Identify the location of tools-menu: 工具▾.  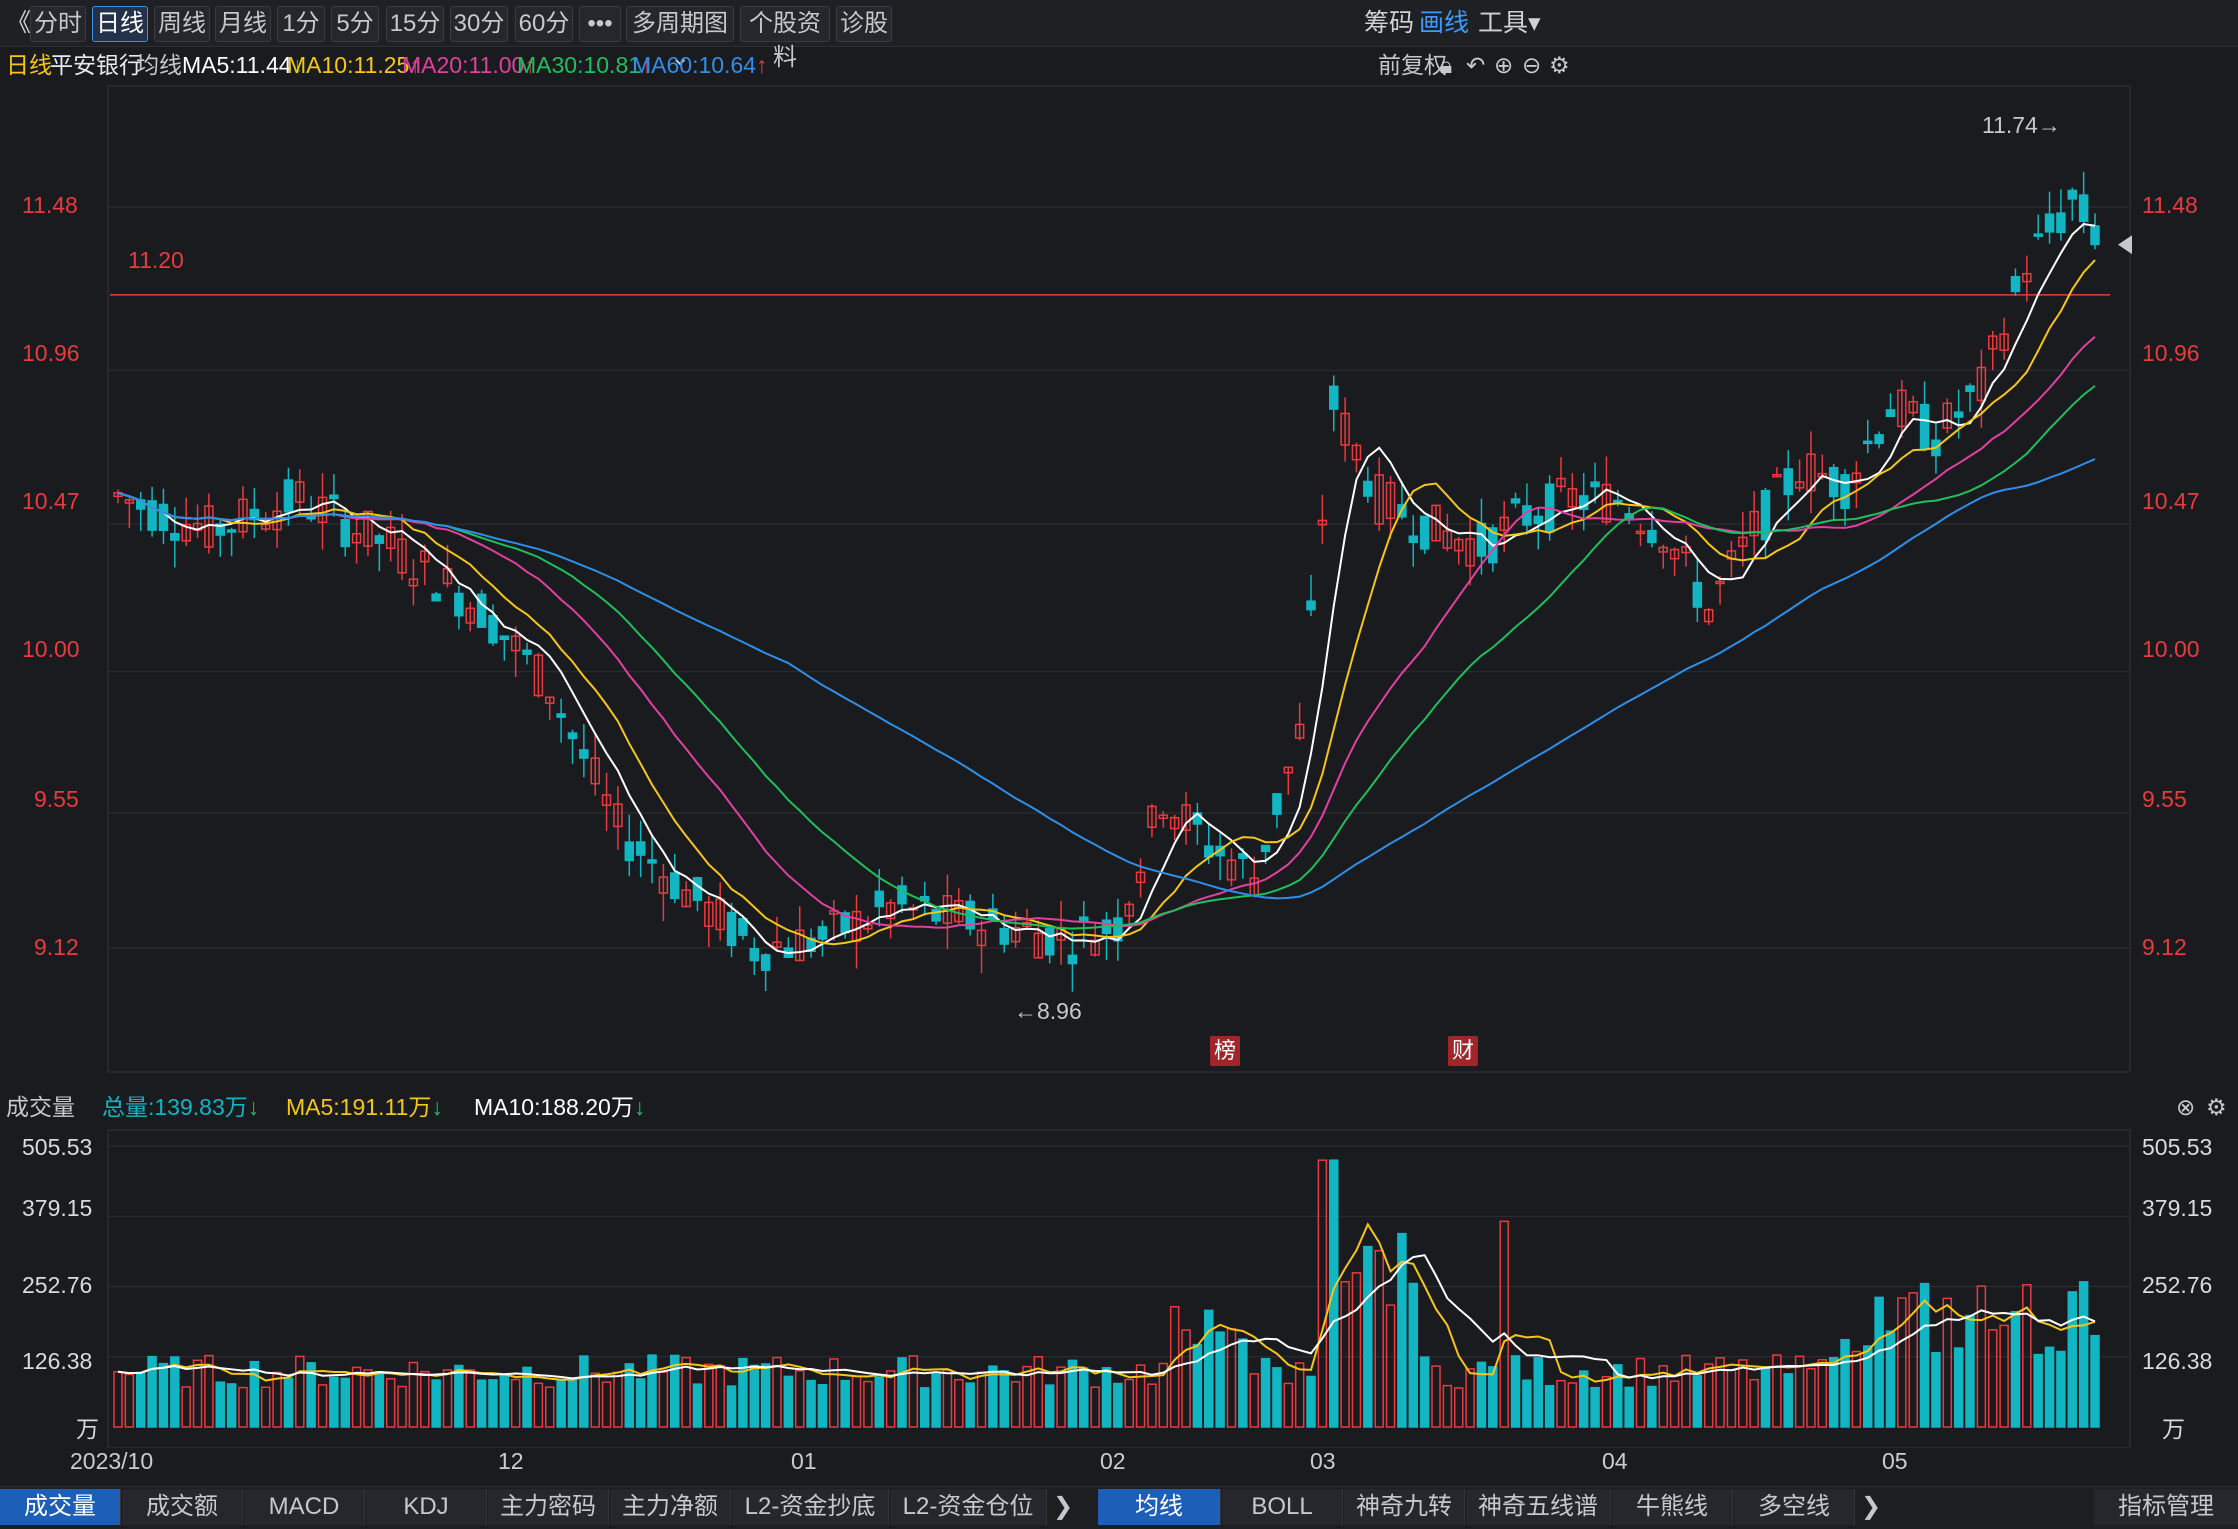
(1509, 23).